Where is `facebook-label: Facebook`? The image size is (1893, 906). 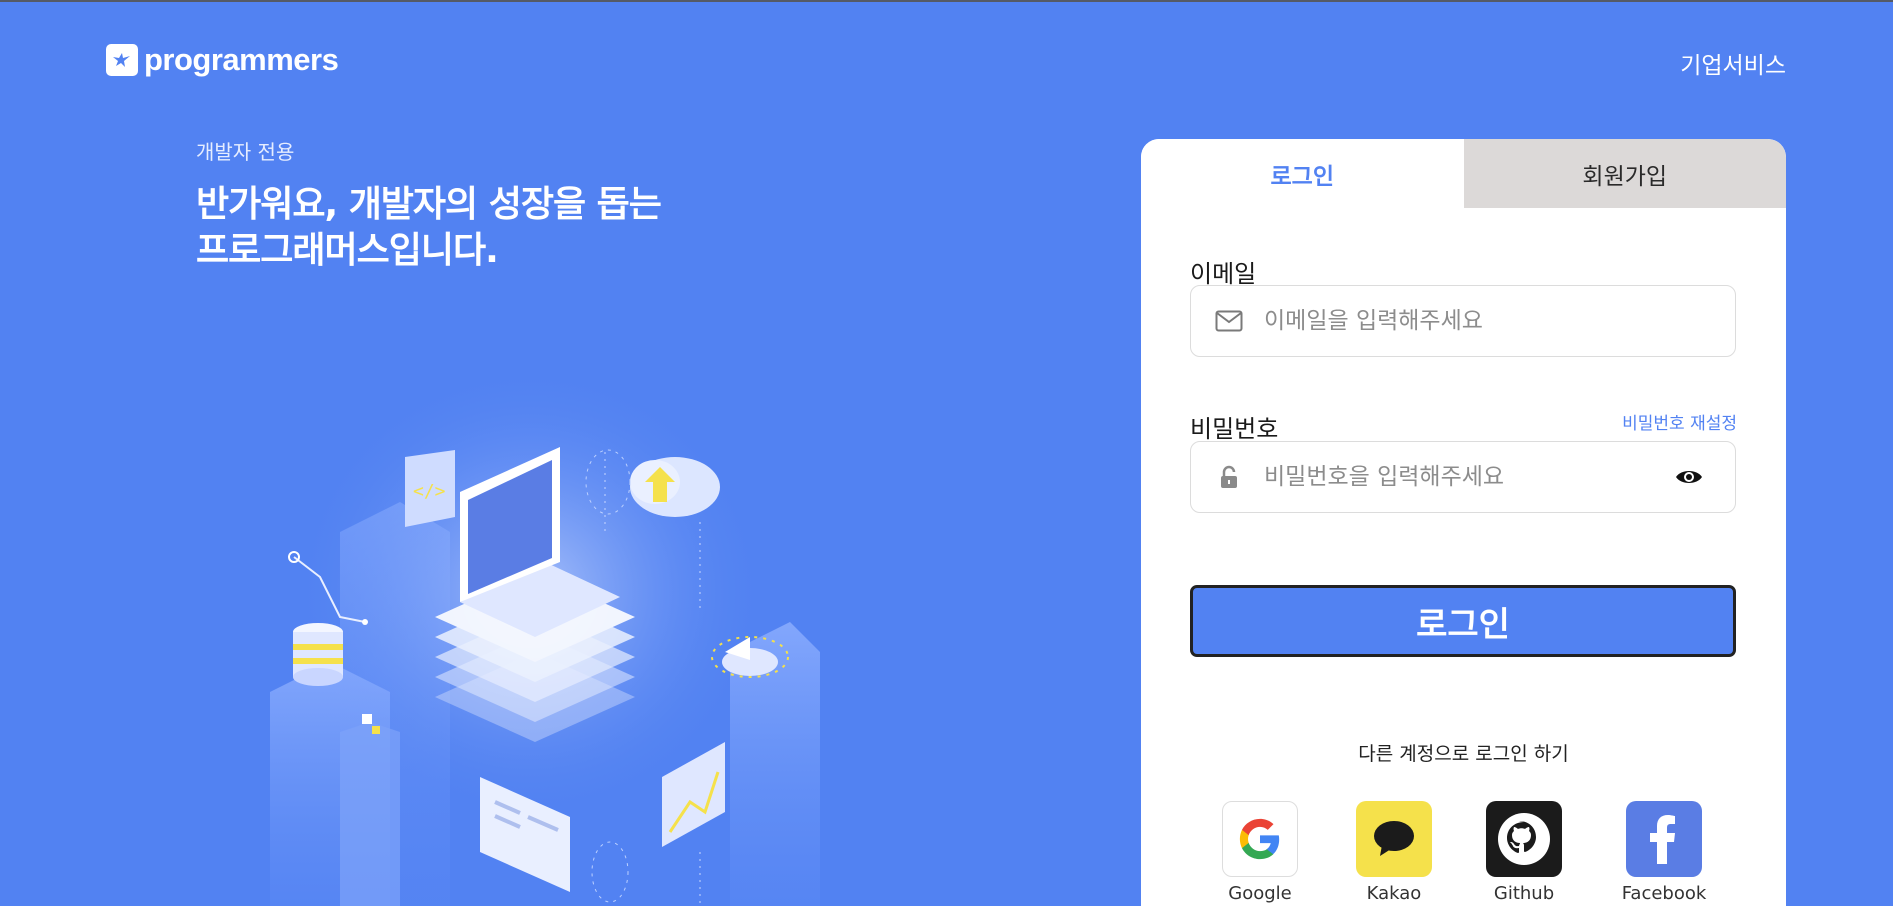 facebook-label: Facebook is located at coordinates (1664, 893).